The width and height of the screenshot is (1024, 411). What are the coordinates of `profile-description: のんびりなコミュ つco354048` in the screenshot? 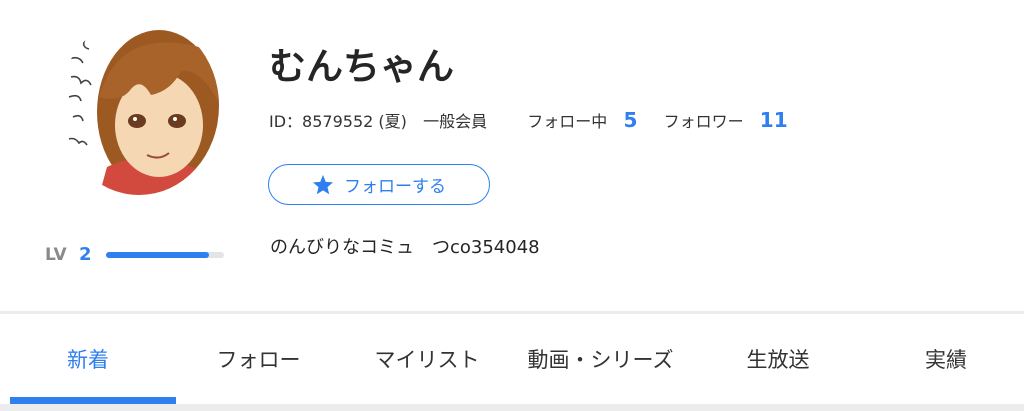 It's located at (405, 247).